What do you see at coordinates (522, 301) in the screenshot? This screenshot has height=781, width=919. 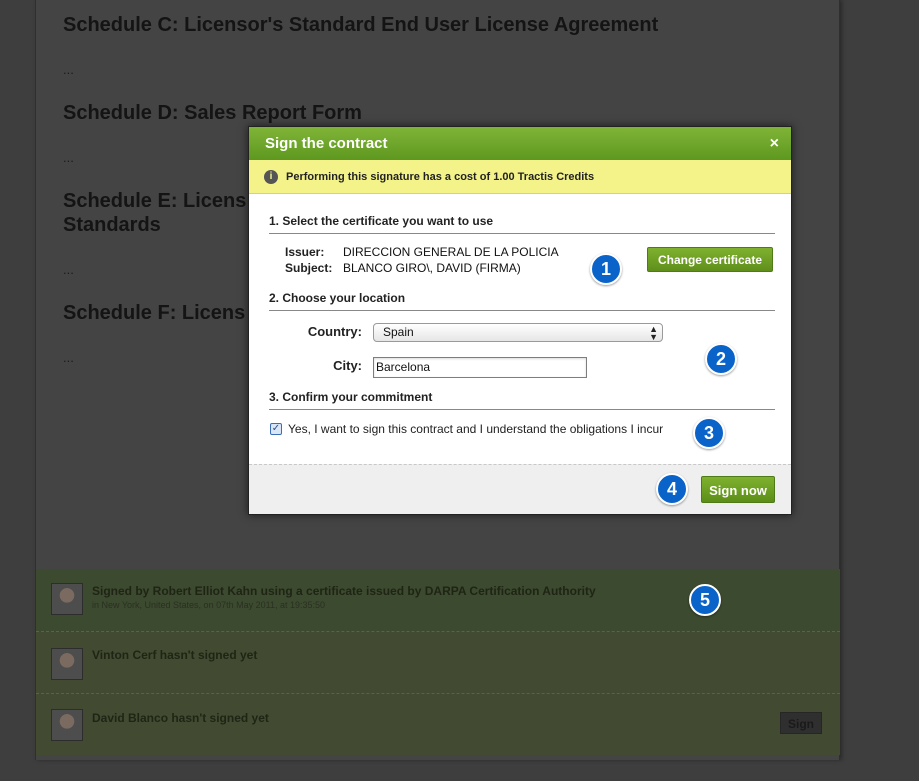 I see `step2-title: 2. Choose your location` at bounding box center [522, 301].